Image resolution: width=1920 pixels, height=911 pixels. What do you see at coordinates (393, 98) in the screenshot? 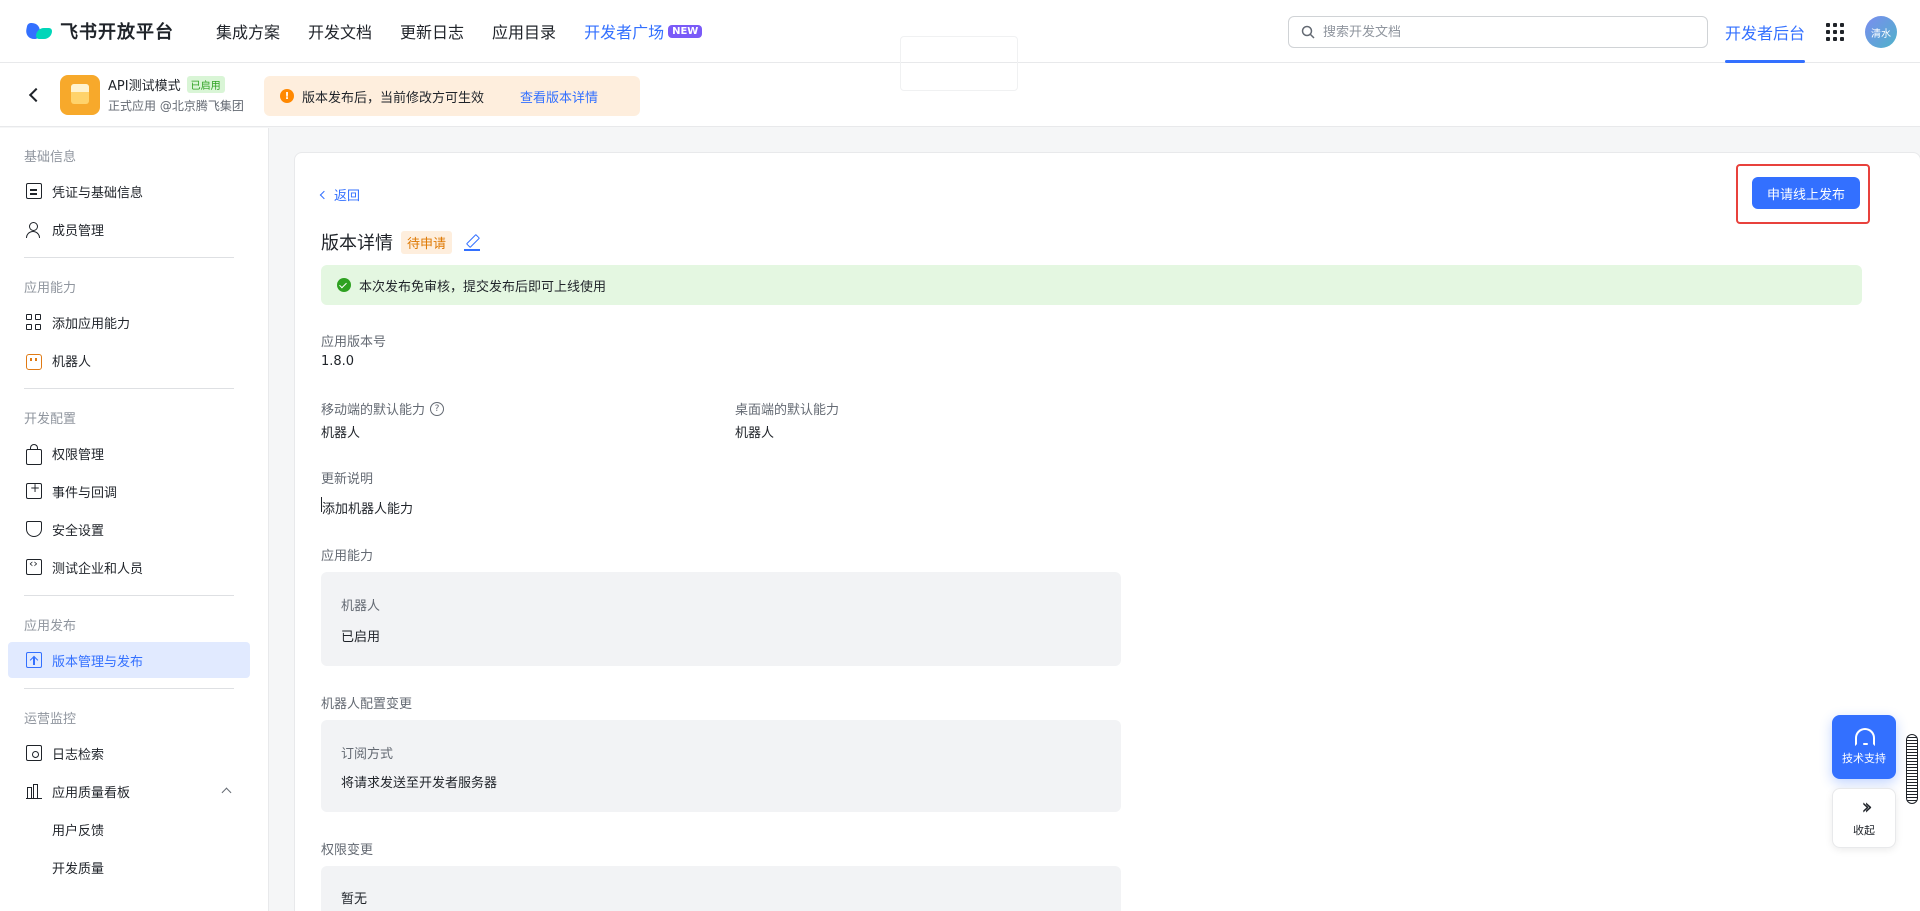
I see `notice-text: 版本发布后，当前修改方可生效` at bounding box center [393, 98].